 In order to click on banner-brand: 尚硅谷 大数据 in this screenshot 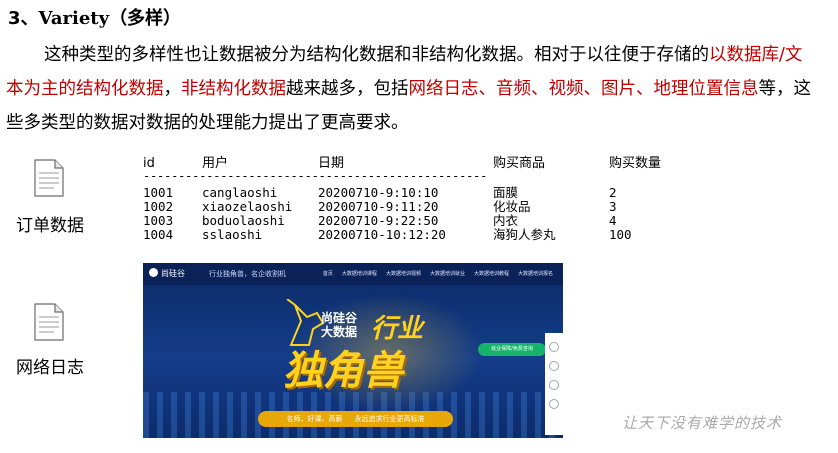, I will do `click(339, 325)`.